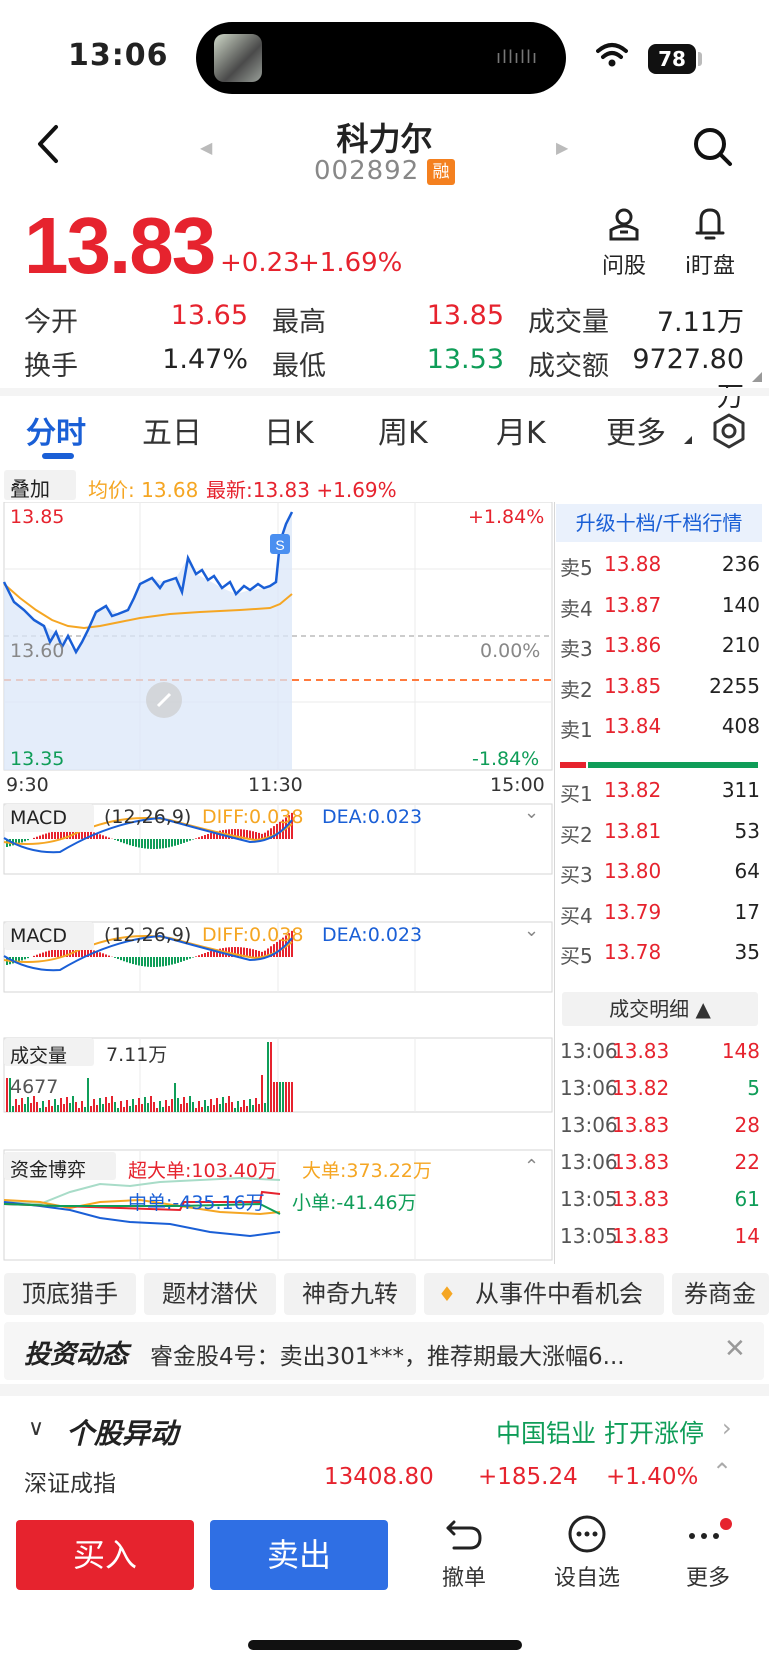 The image size is (769, 1665). What do you see at coordinates (573, 765) in the screenshot?
I see `ask-bid-ratio-red` at bounding box center [573, 765].